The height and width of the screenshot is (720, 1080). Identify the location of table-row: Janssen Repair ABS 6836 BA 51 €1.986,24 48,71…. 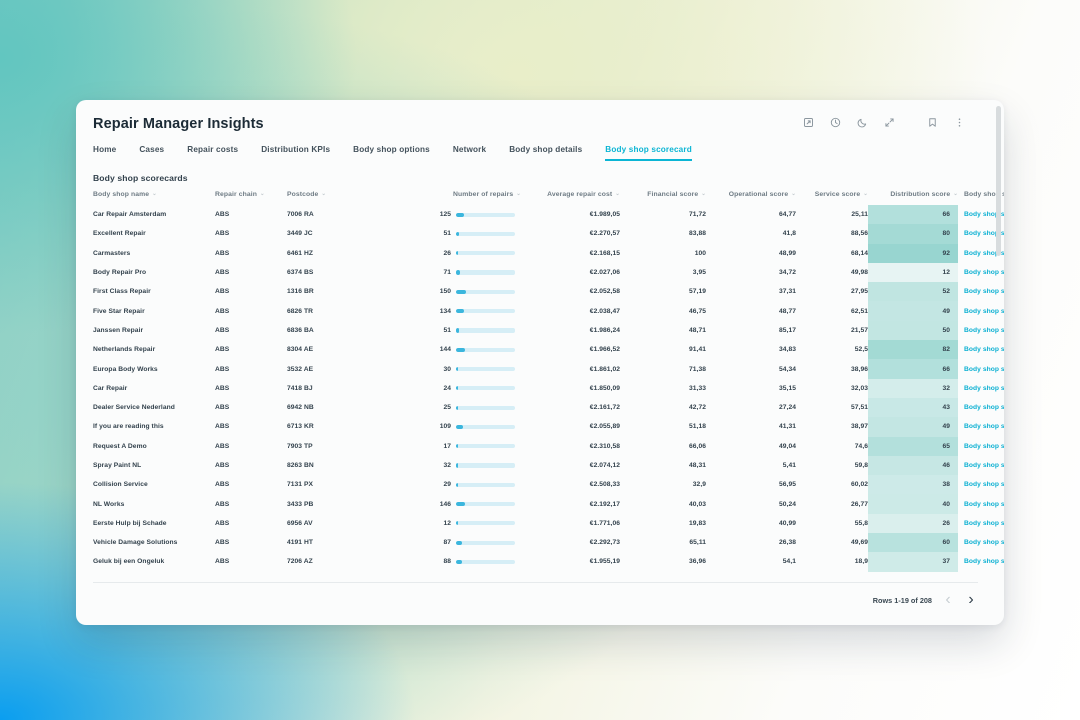
(548, 330).